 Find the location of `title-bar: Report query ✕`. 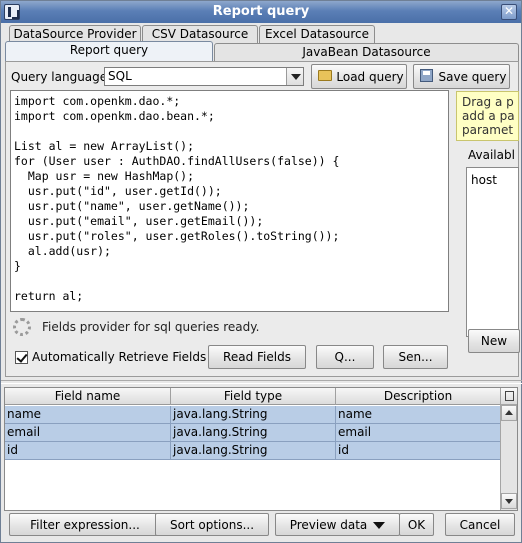

title-bar: Report query ✕ is located at coordinates (261, 12).